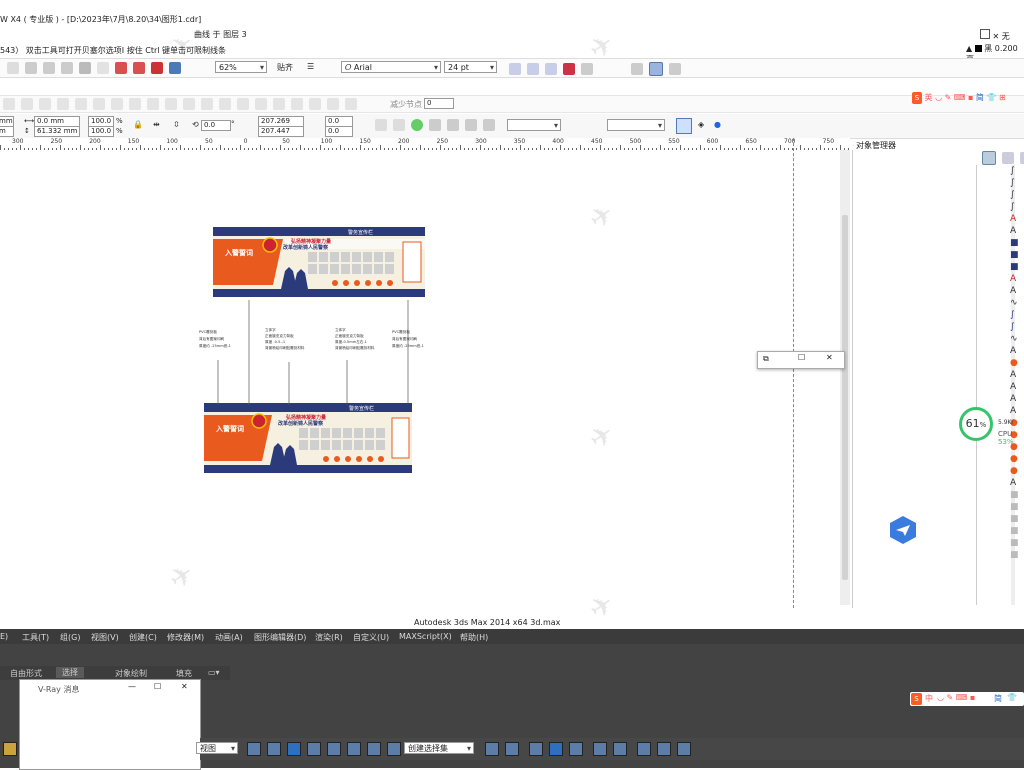 The height and width of the screenshot is (770, 1024). I want to click on menu-modifiers: 修改器(M), so click(185, 637).